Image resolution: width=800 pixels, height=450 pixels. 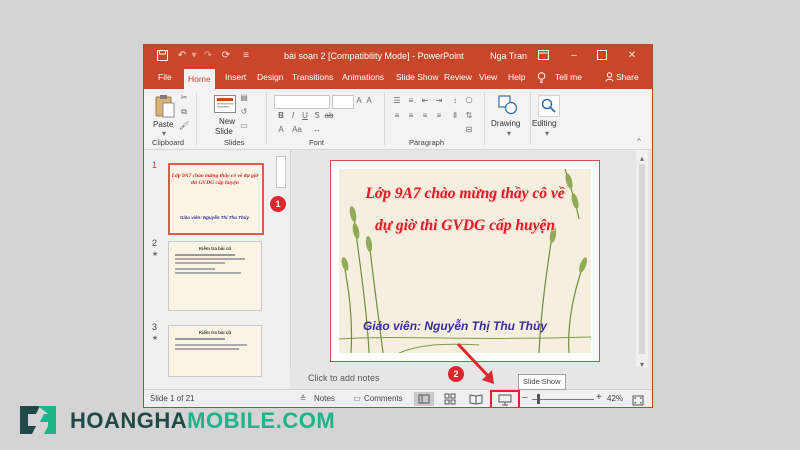 I want to click on zoom-slider, so click(x=563, y=399).